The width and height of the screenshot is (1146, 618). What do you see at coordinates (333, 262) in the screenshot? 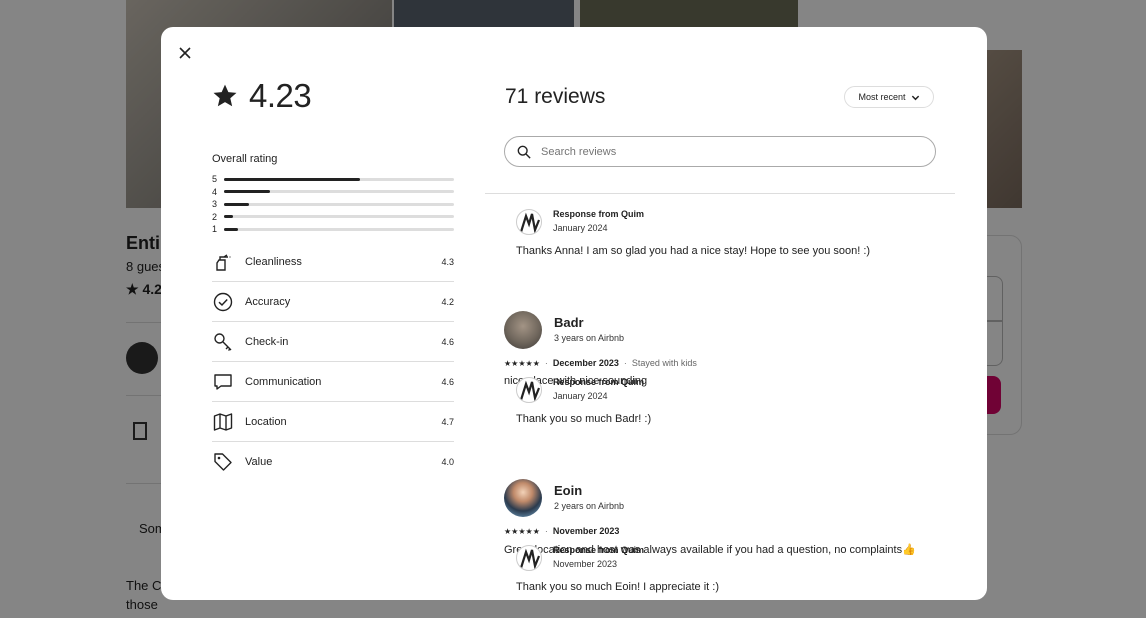
I see `category-cleanliness: Cleanliness 4.3` at bounding box center [333, 262].